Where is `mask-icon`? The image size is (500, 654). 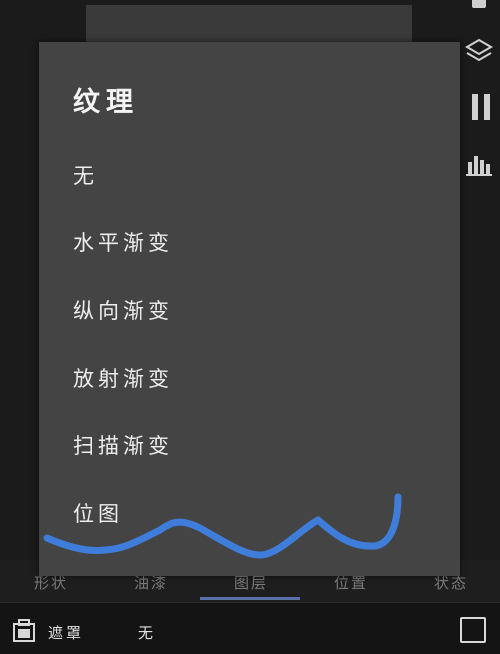 mask-icon is located at coordinates (24, 631).